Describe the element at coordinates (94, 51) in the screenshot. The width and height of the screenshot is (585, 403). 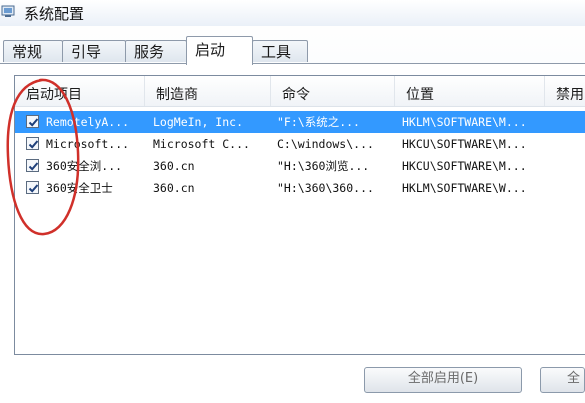
I see `tab-boot: 引导` at that location.